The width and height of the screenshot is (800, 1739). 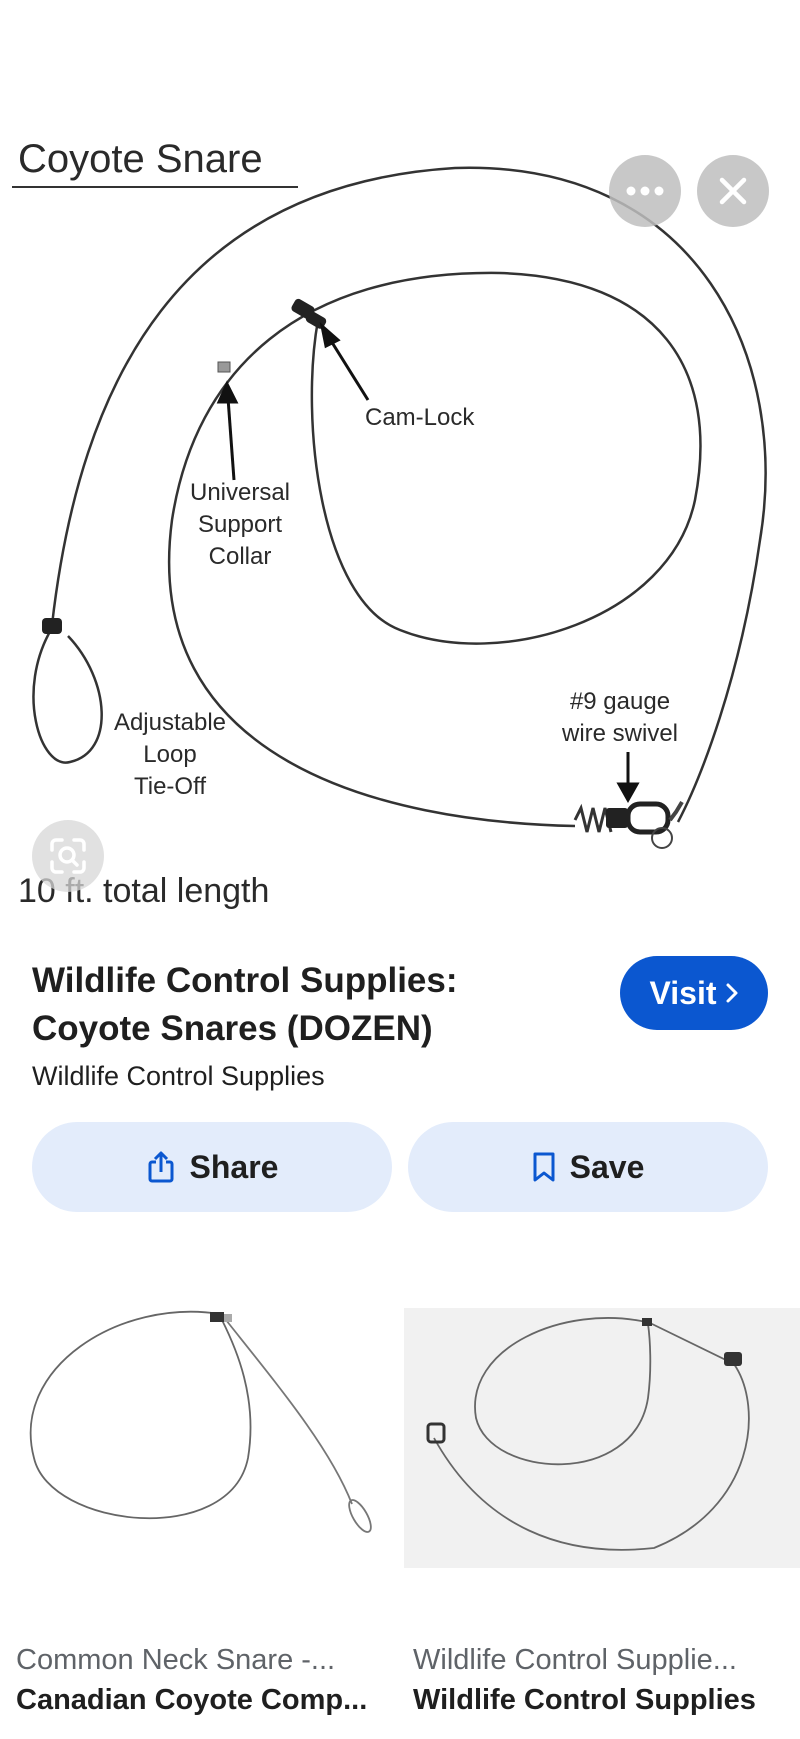 What do you see at coordinates (52, 626) in the screenshot?
I see `tie-off-lock` at bounding box center [52, 626].